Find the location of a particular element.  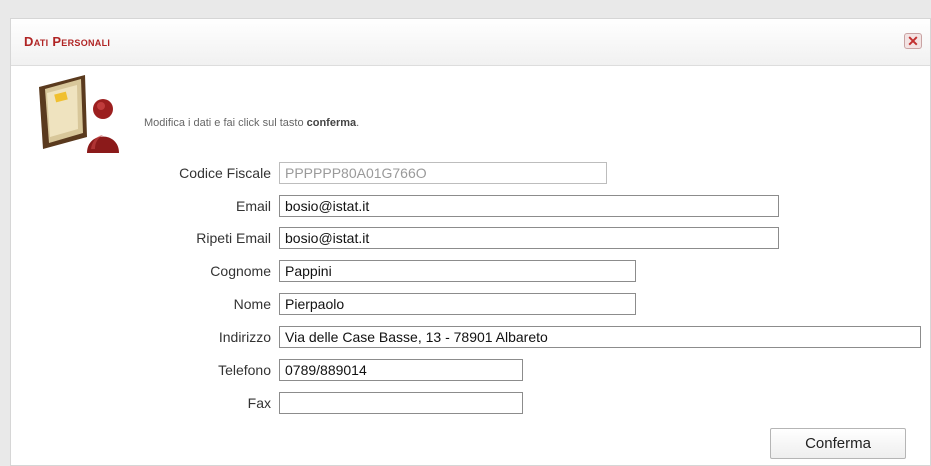

indirizzo-label: Indirizzo is located at coordinates (244, 337).